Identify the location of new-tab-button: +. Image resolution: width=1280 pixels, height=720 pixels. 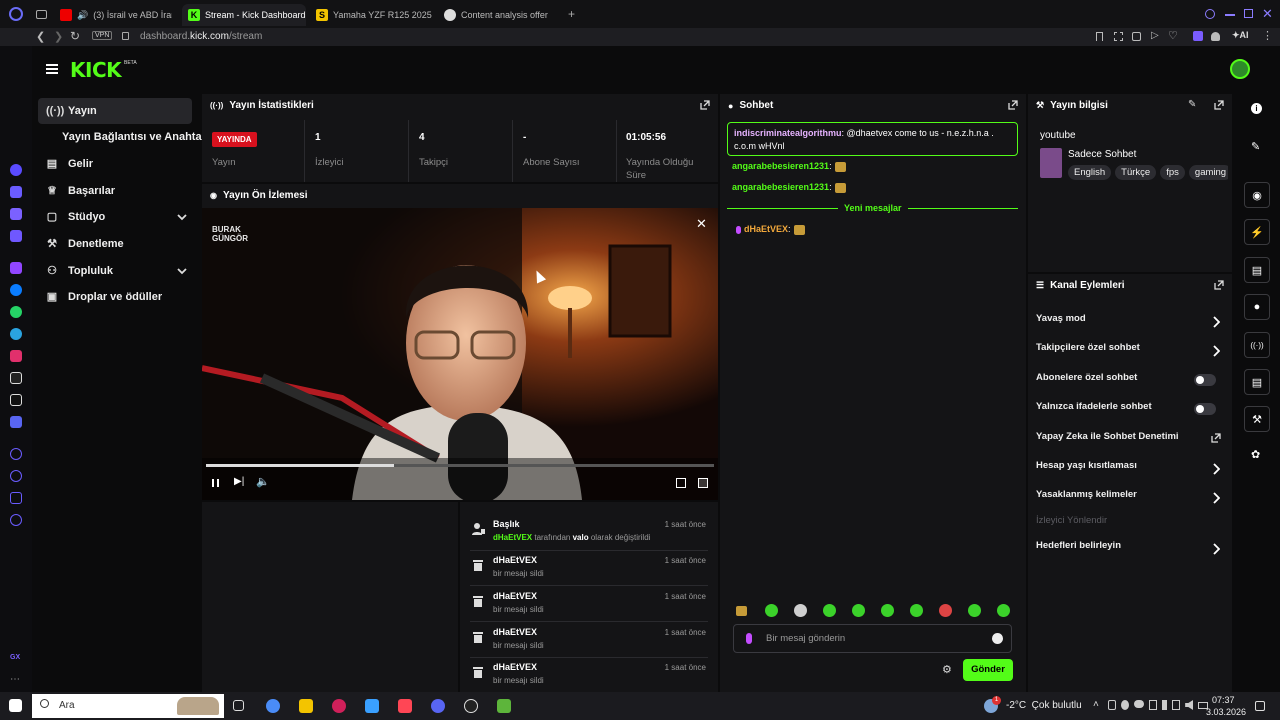
(571, 14).